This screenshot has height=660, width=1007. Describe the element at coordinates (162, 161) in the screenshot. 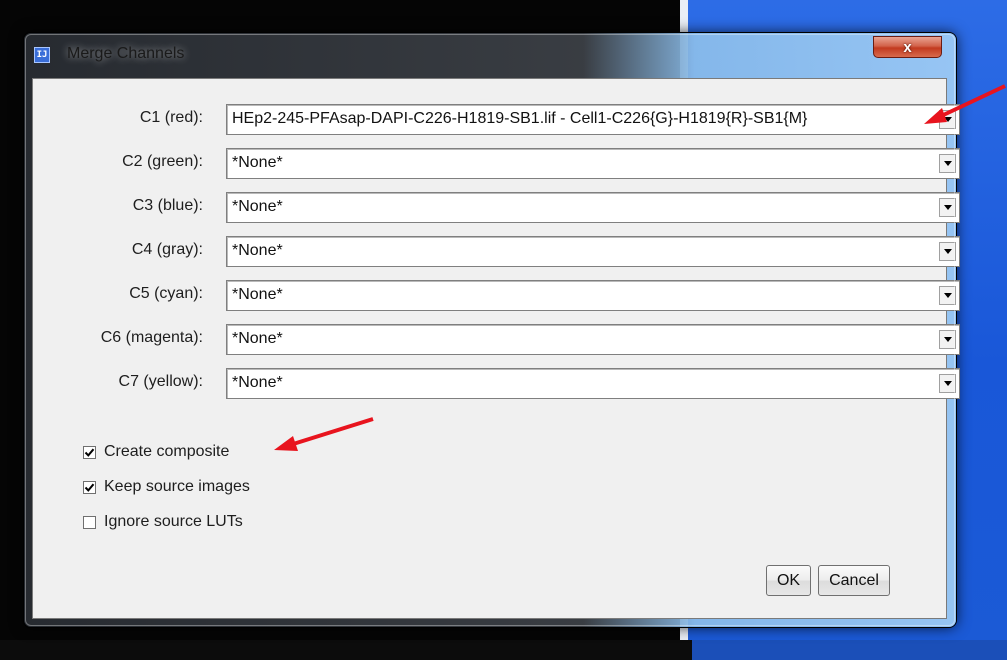

I see `channel-label: C2 (green):` at that location.